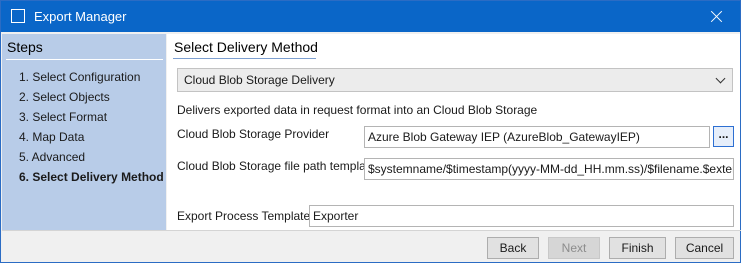 The height and width of the screenshot is (263, 741). I want to click on steps-divider, so click(84, 59).